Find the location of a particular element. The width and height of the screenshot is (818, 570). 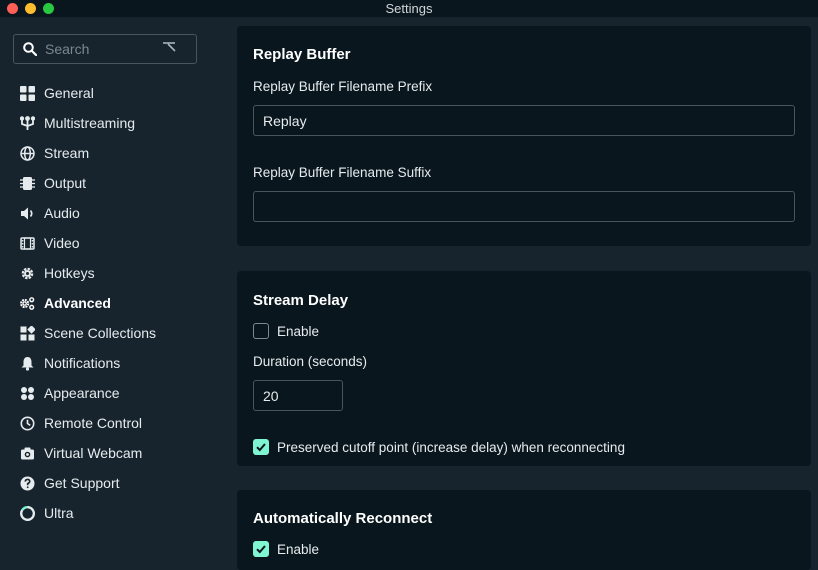

sidebar-item-ultra: Ultra is located at coordinates (110, 513).